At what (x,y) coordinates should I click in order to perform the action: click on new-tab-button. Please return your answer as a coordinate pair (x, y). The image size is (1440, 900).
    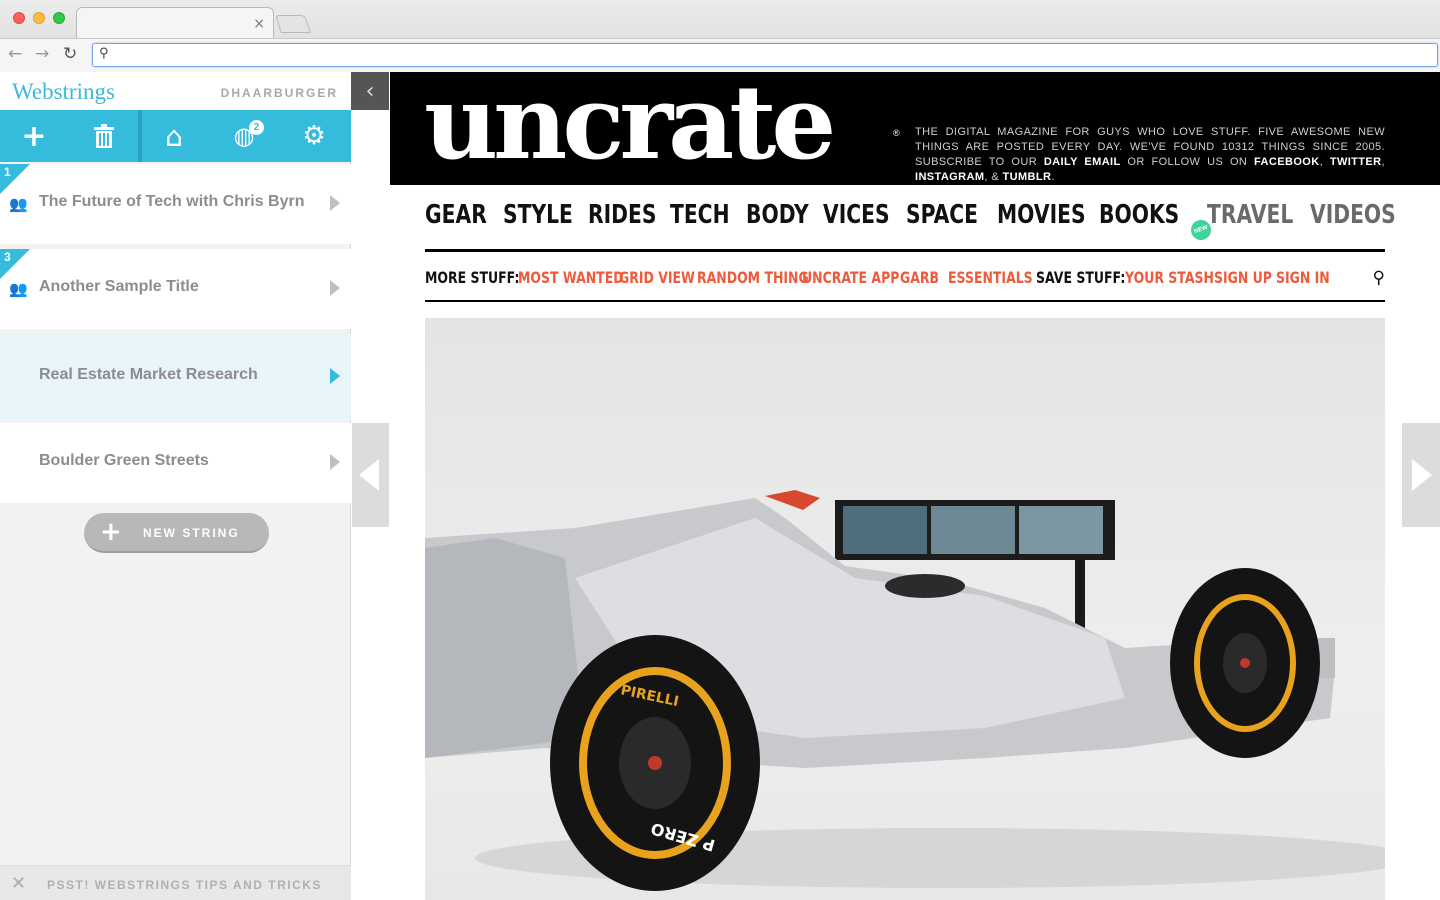
    Looking at the image, I should click on (293, 24).